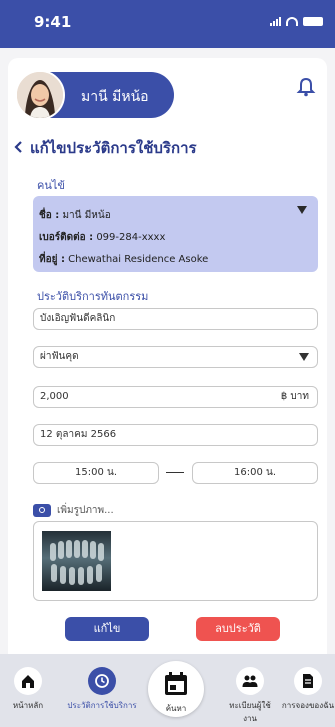  What do you see at coordinates (176, 708) in the screenshot?
I see `nav-search-label: ค้นหา` at bounding box center [176, 708].